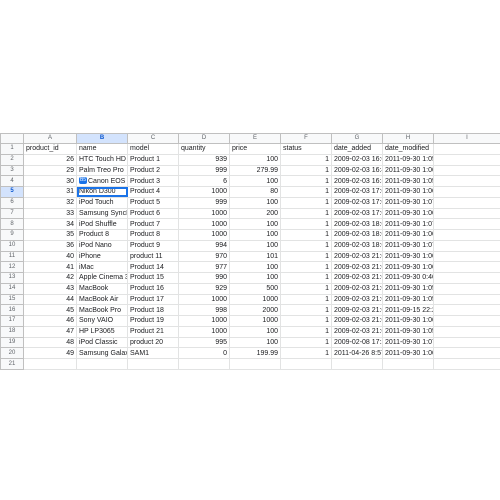  I want to click on row-header-18: 18, so click(12, 331).